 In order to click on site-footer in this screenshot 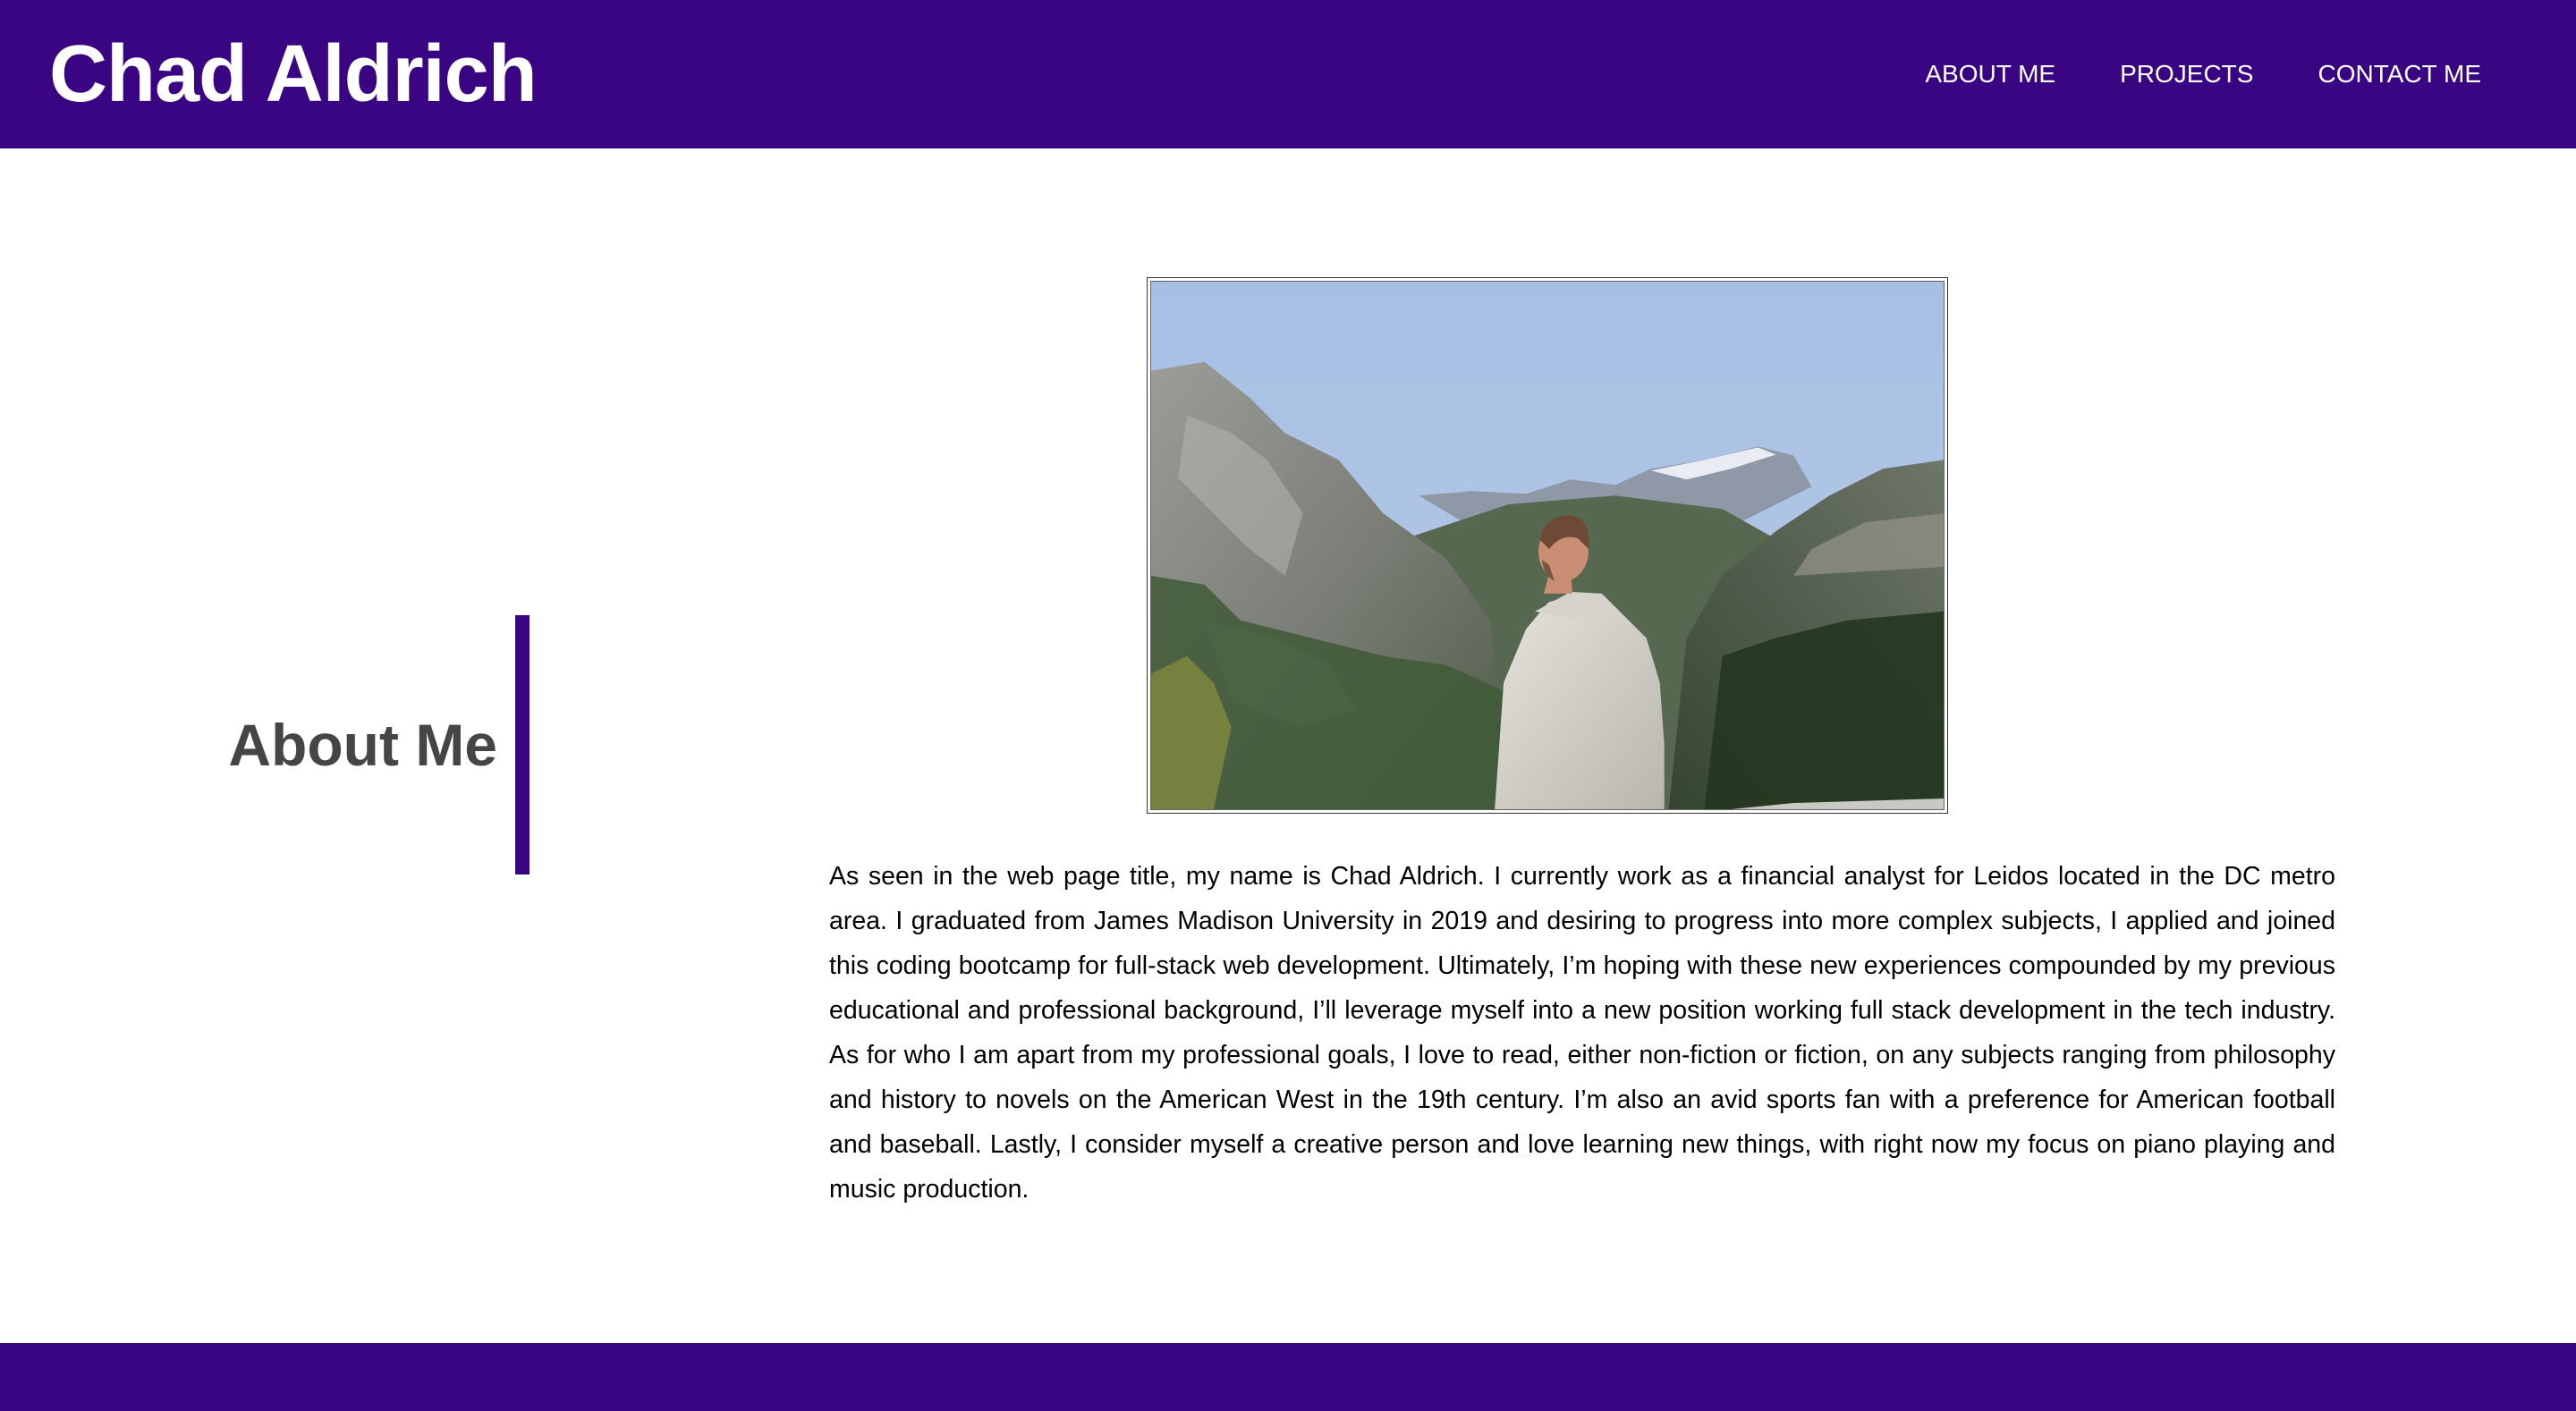, I will do `click(1288, 1377)`.